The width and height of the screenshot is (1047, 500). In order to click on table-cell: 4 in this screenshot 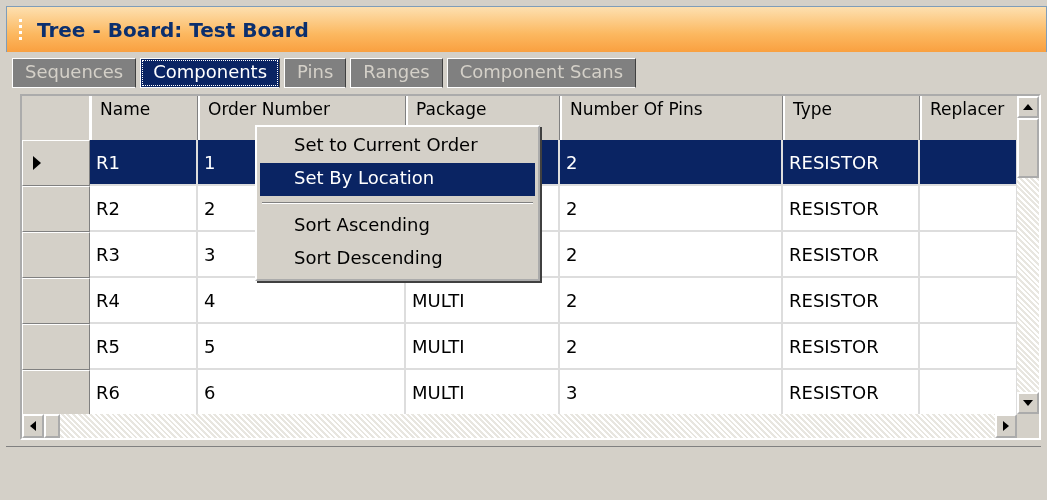, I will do `click(302, 301)`.